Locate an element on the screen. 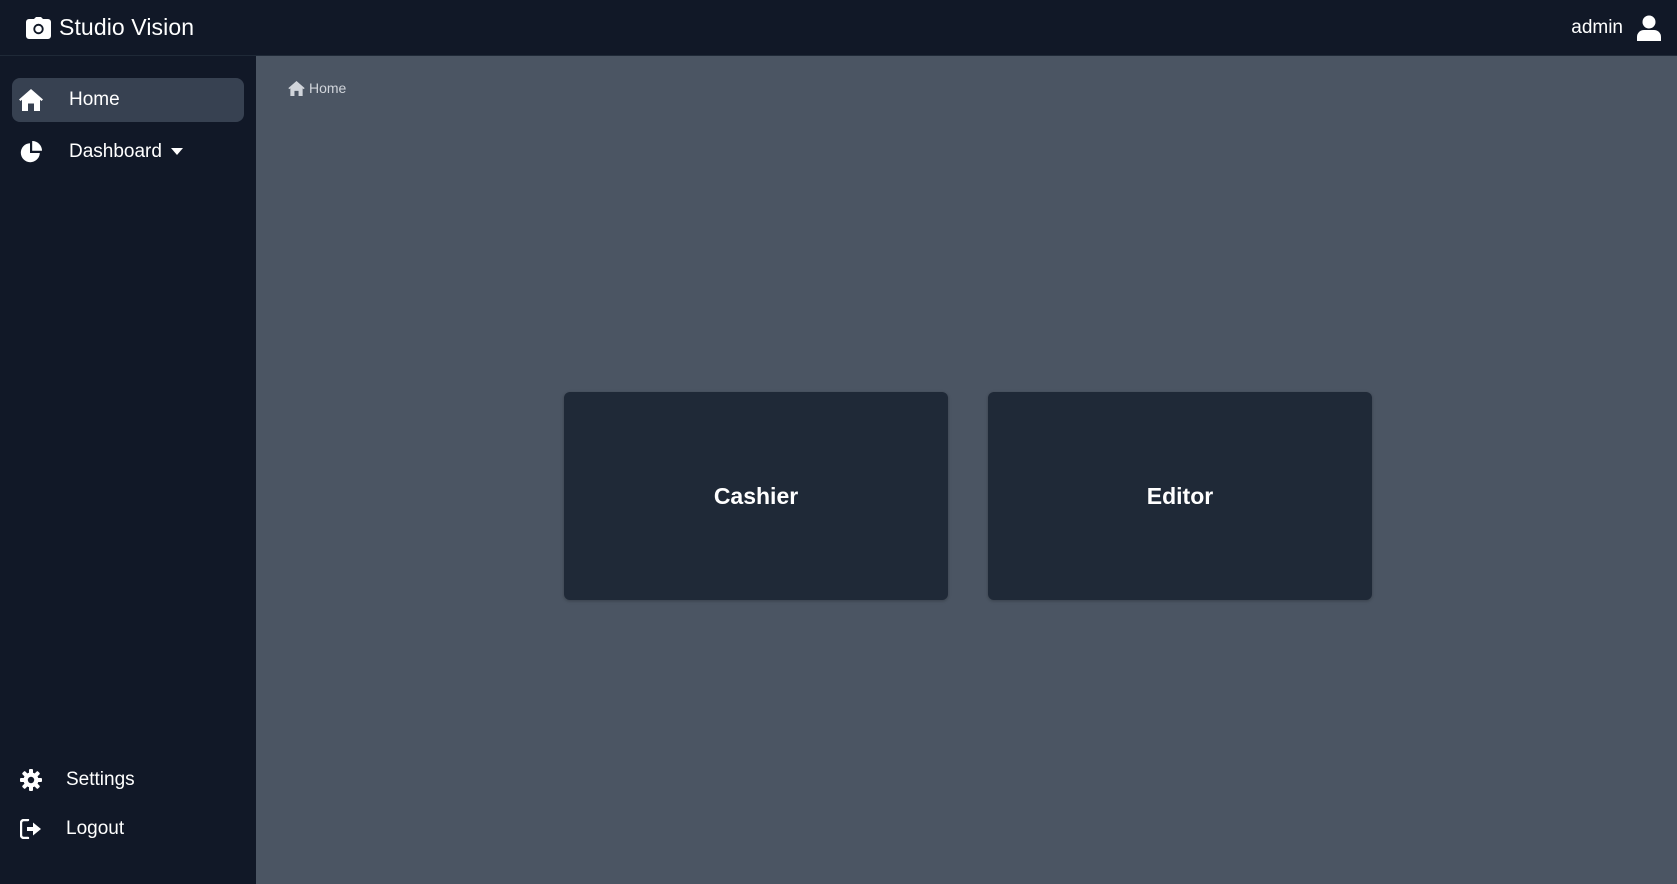 This screenshot has height=884, width=1677. cashier-card: Cashier is located at coordinates (756, 496).